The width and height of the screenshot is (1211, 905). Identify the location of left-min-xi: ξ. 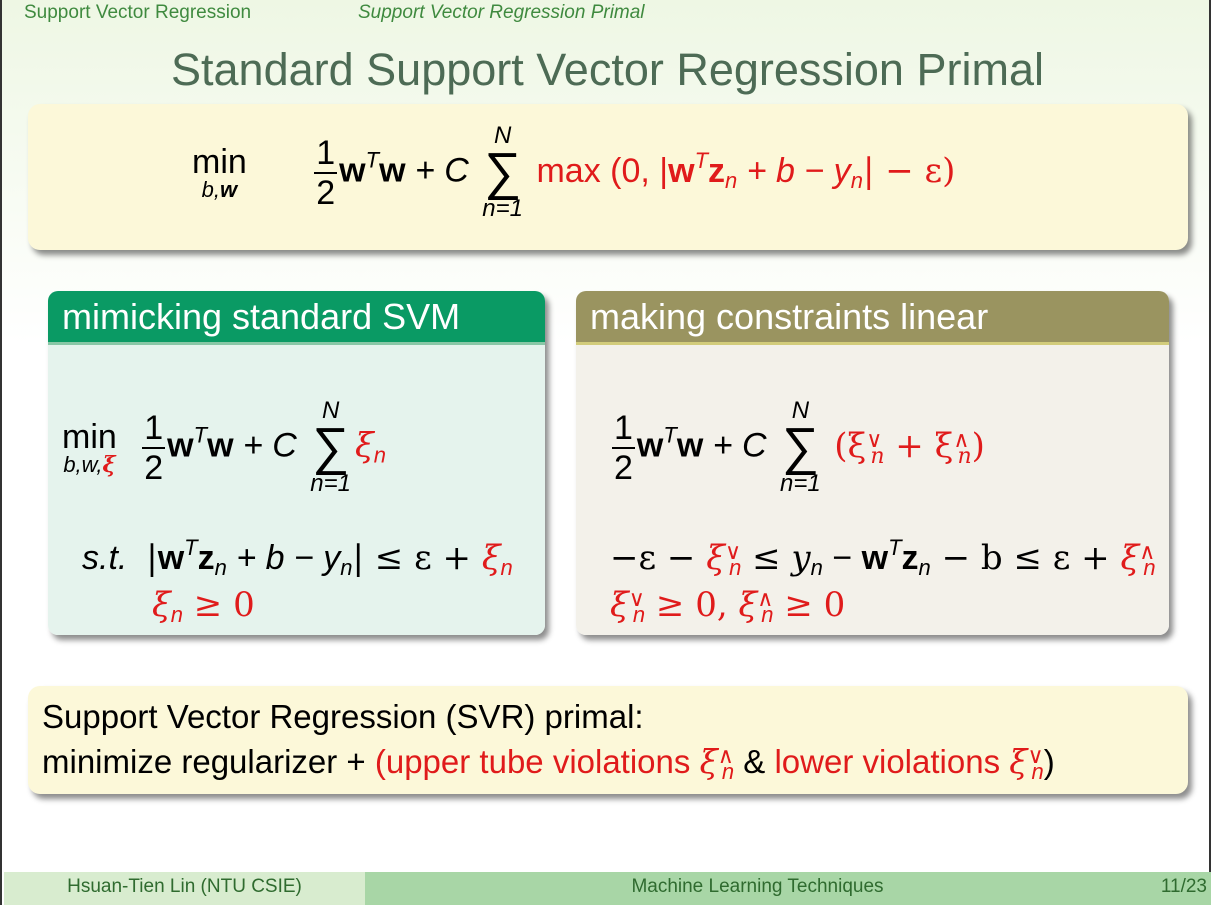
(109, 464).